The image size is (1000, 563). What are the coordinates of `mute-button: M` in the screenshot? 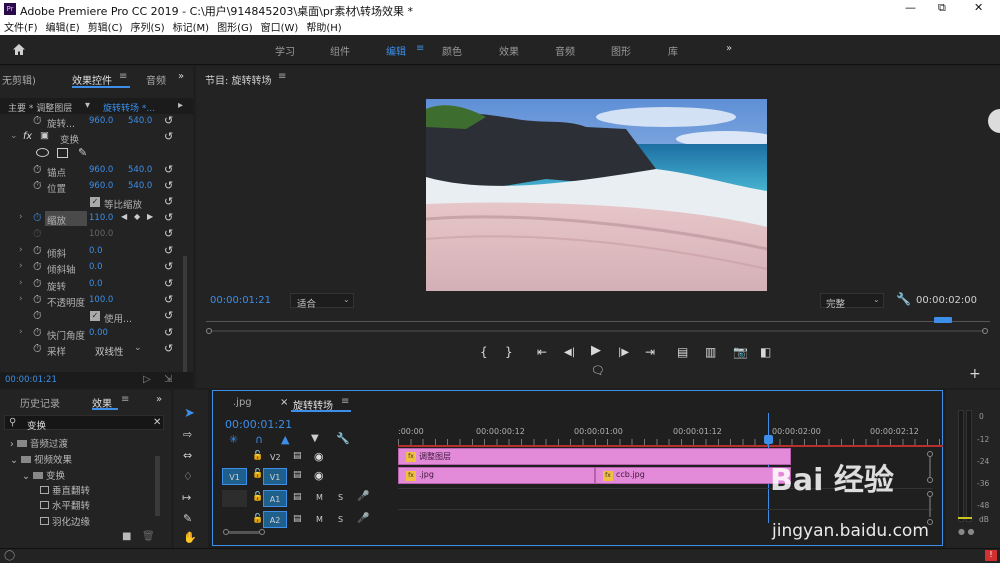 It's located at (319, 497).